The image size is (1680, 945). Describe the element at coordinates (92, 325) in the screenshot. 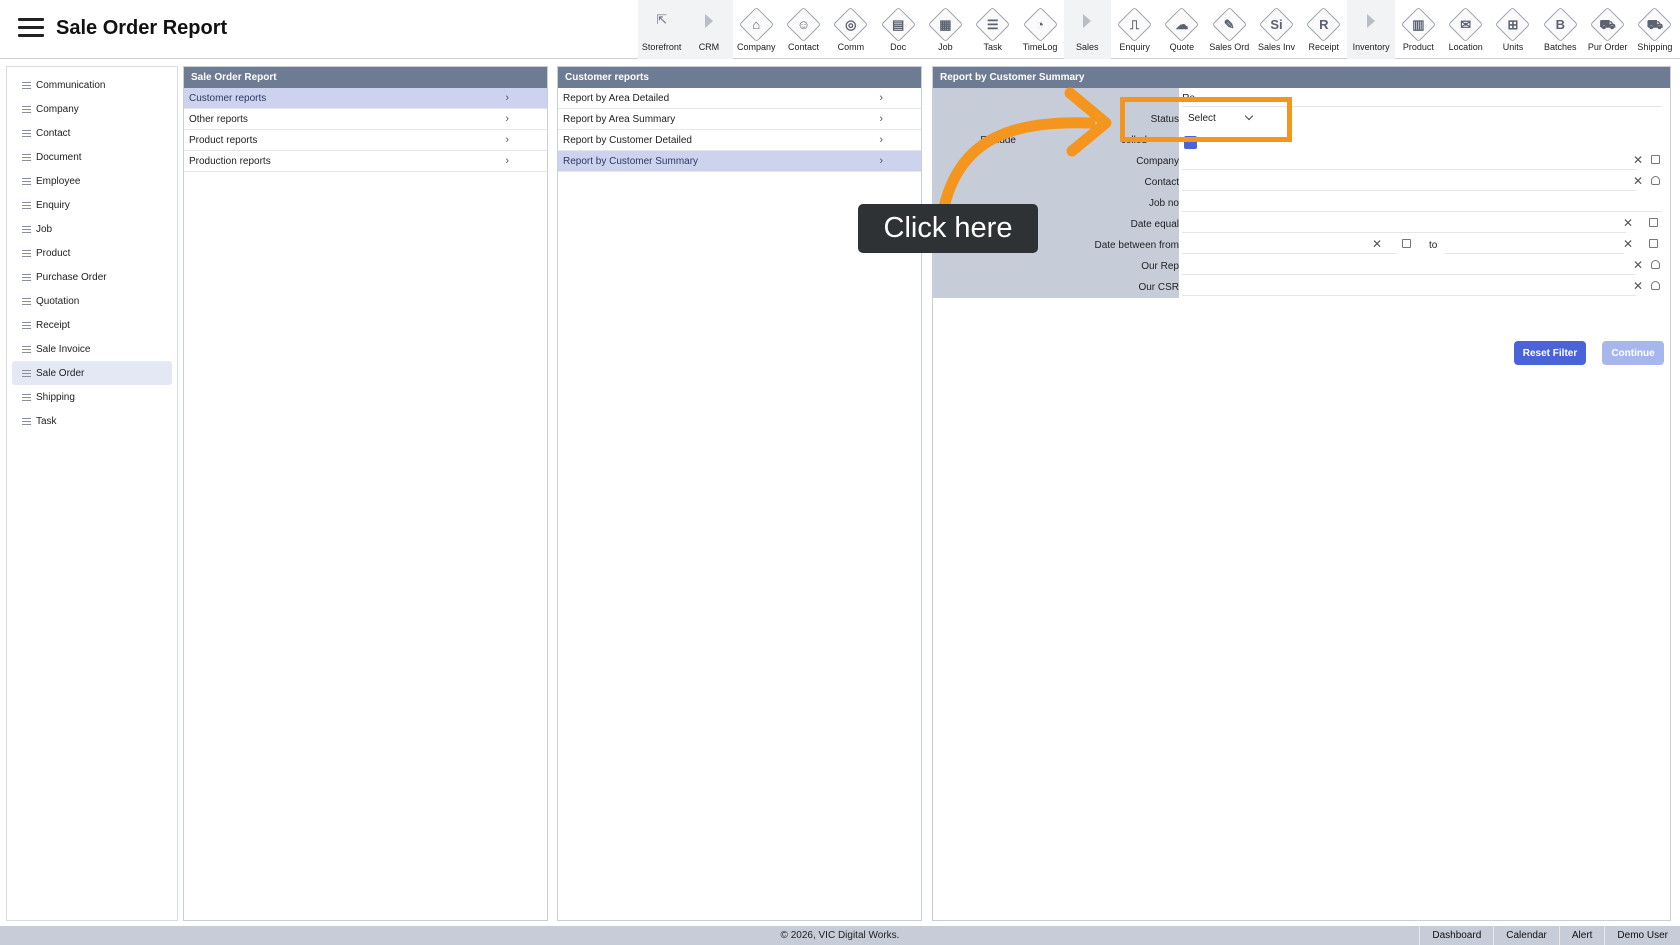

I see `sidebar-item-receipt: Receipt` at that location.